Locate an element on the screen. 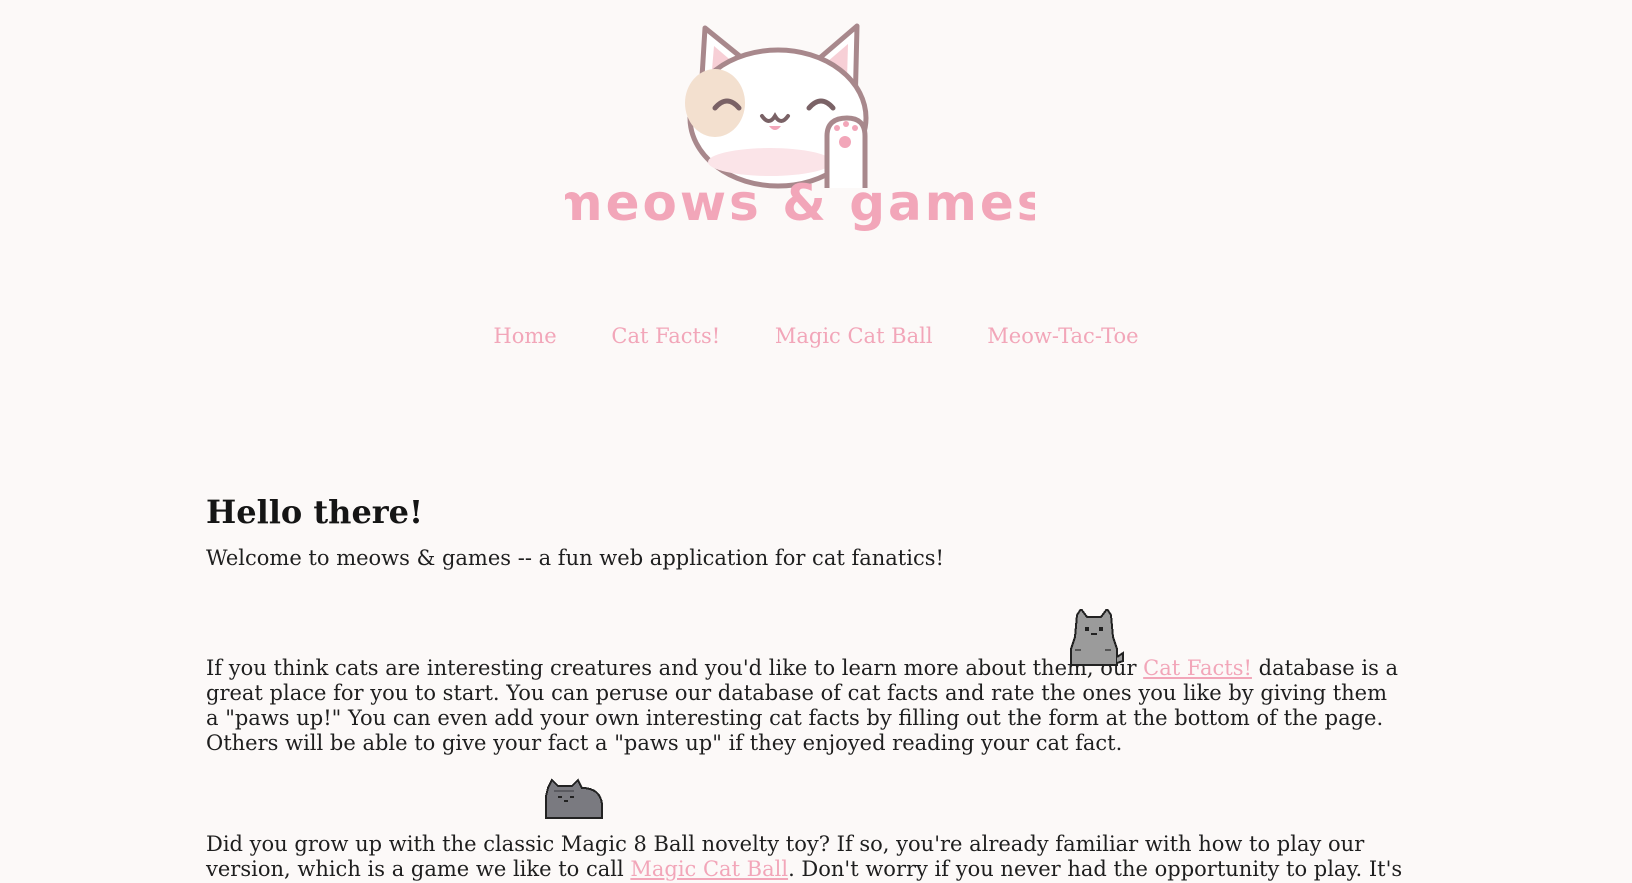 This screenshot has width=1632, height=883. nav-cat-facts: Cat Facts! is located at coordinates (665, 336).